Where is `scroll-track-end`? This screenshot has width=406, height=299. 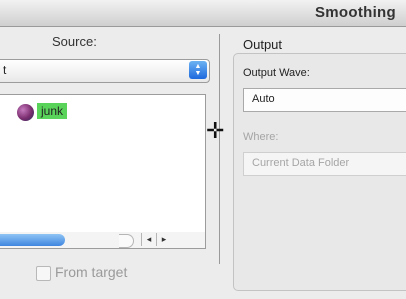
scroll-track-end is located at coordinates (126, 241).